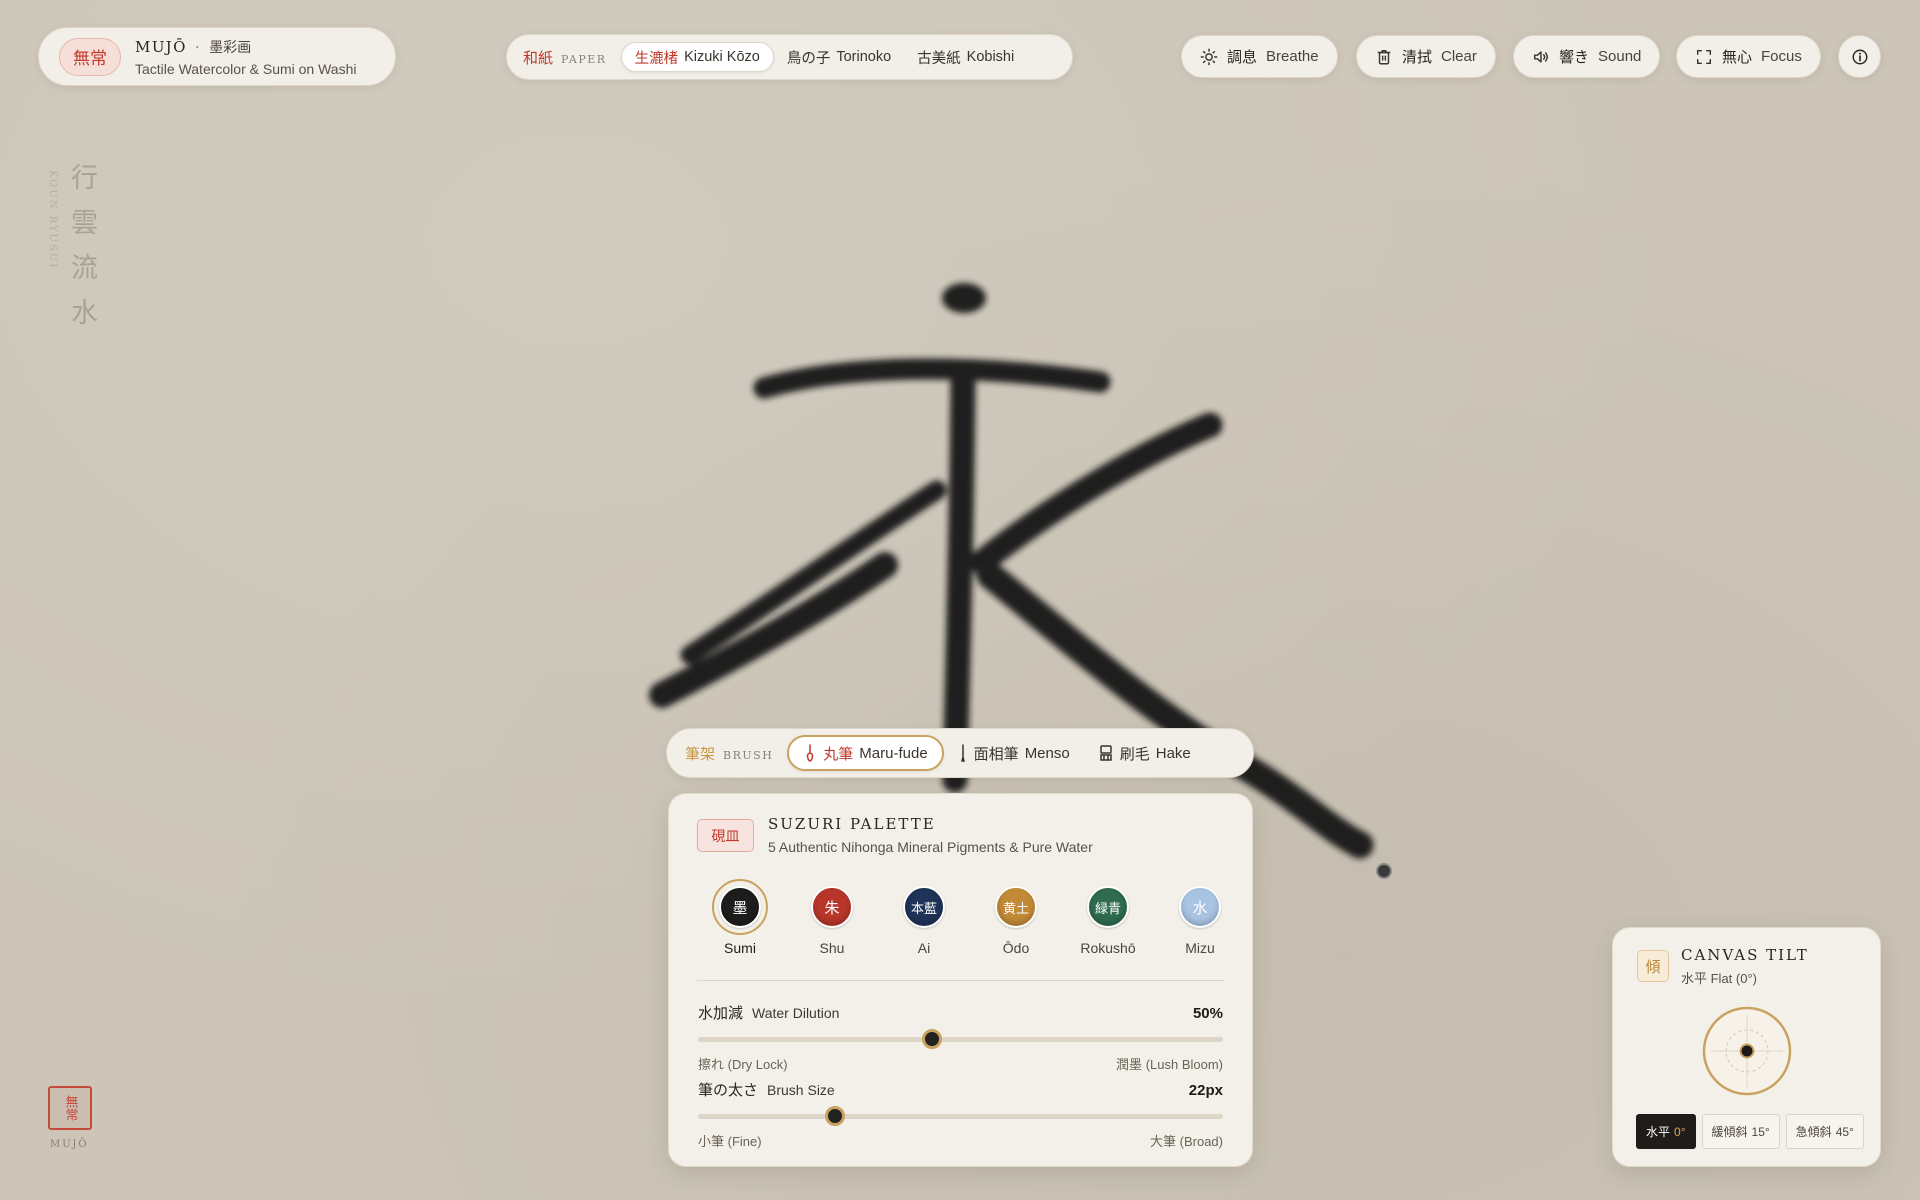 This screenshot has height=1200, width=1920. What do you see at coordinates (1653, 966) in the screenshot?
I see `tilt-badge: 傾` at bounding box center [1653, 966].